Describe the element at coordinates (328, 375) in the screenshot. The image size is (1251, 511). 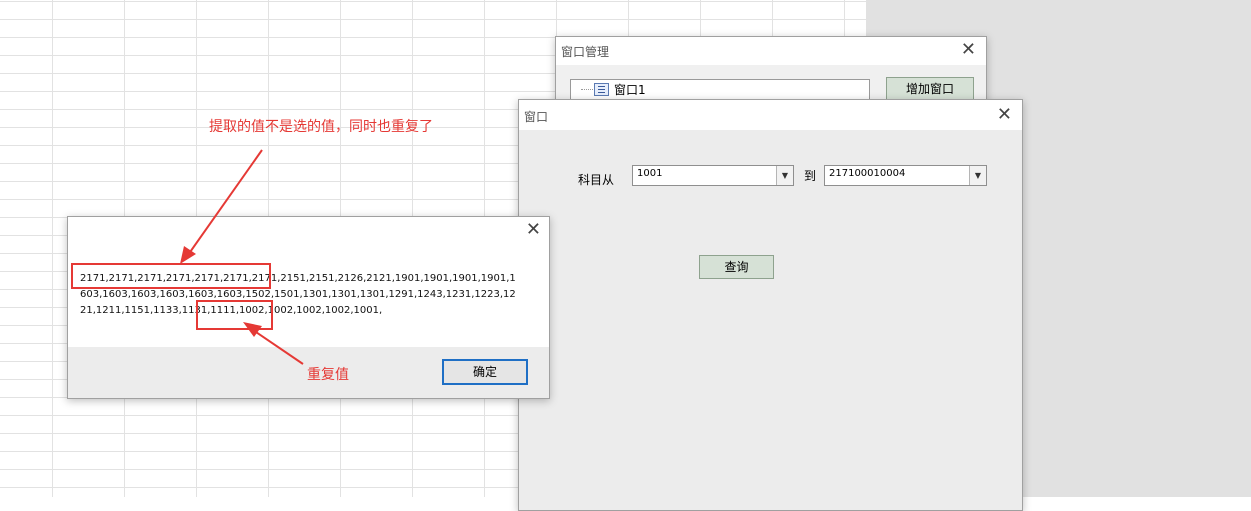
I see `annotation-duplicate-note: 重复值` at that location.